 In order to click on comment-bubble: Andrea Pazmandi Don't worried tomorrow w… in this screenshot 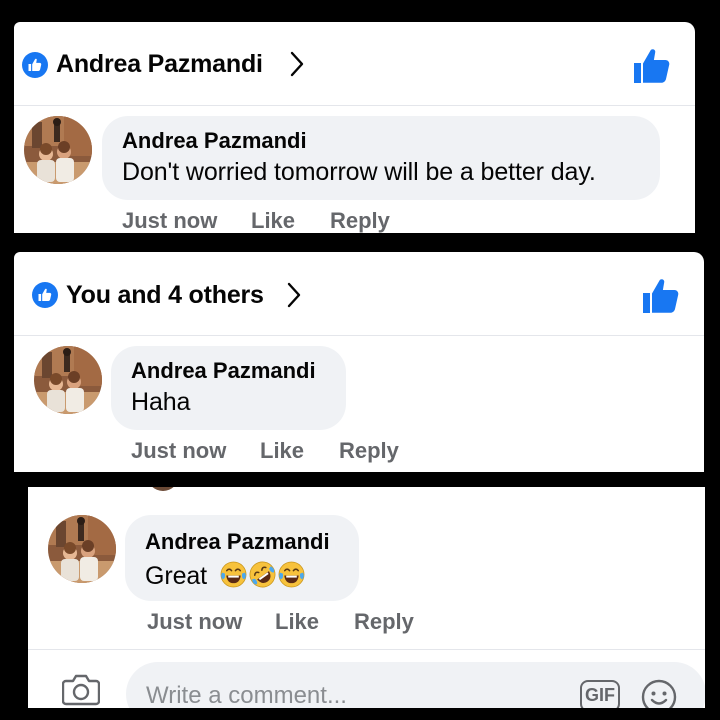, I will do `click(381, 158)`.